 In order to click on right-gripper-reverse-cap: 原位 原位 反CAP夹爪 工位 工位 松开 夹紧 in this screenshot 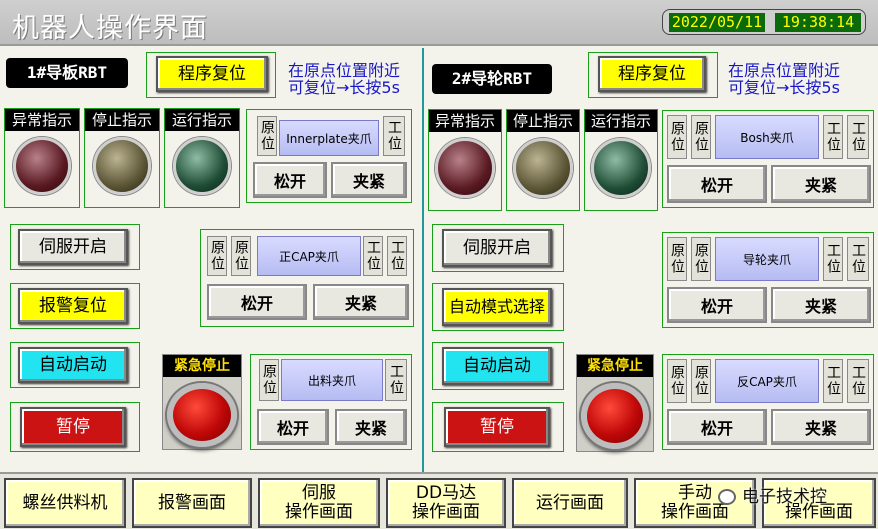, I will do `click(768, 402)`.